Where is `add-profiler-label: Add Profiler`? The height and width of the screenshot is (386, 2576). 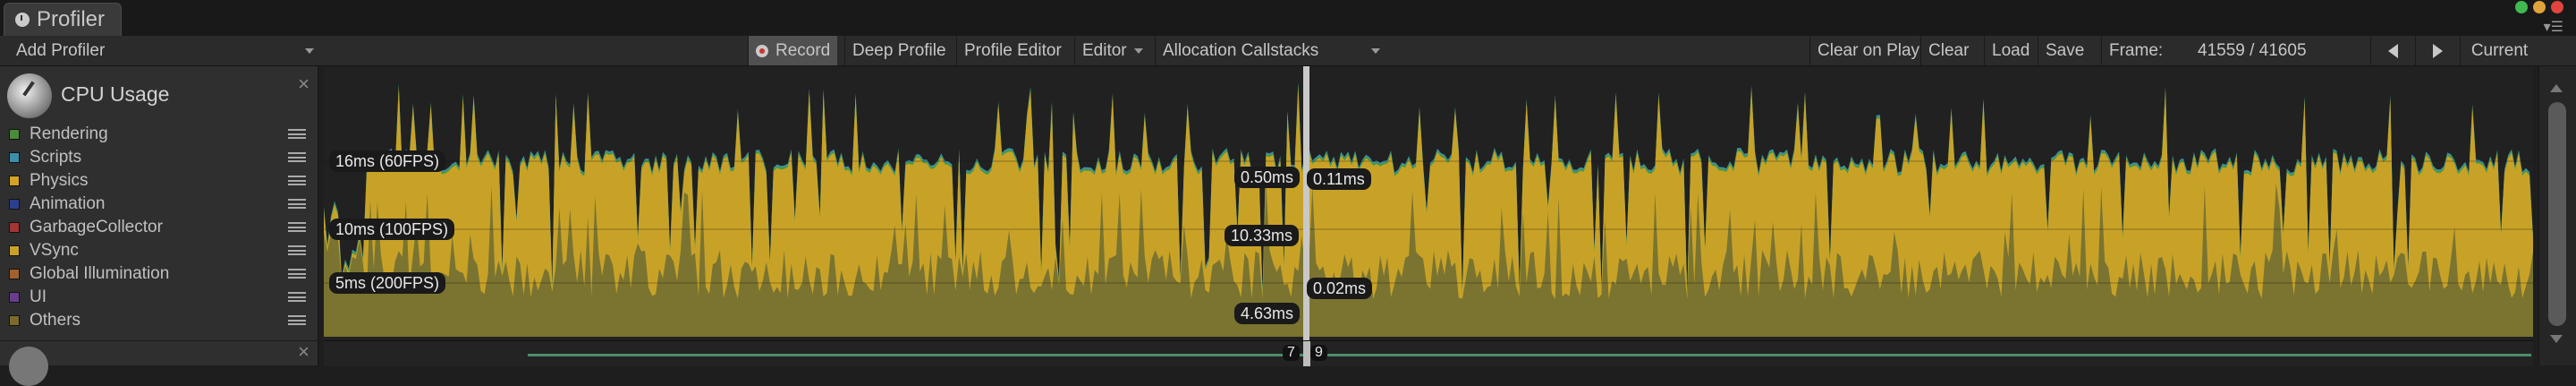
add-profiler-label: Add Profiler is located at coordinates (61, 50).